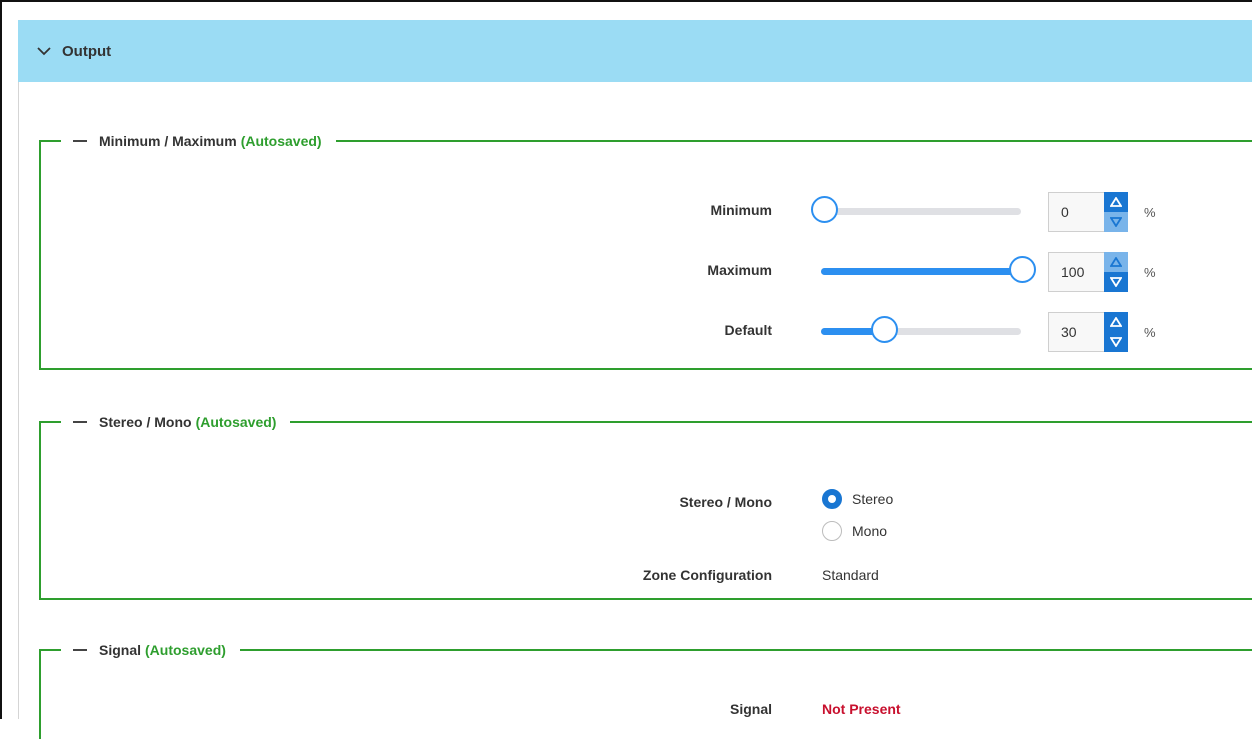 The width and height of the screenshot is (1252, 739). Describe the element at coordinates (120, 650) in the screenshot. I see `signal-legend-title: Signal` at that location.